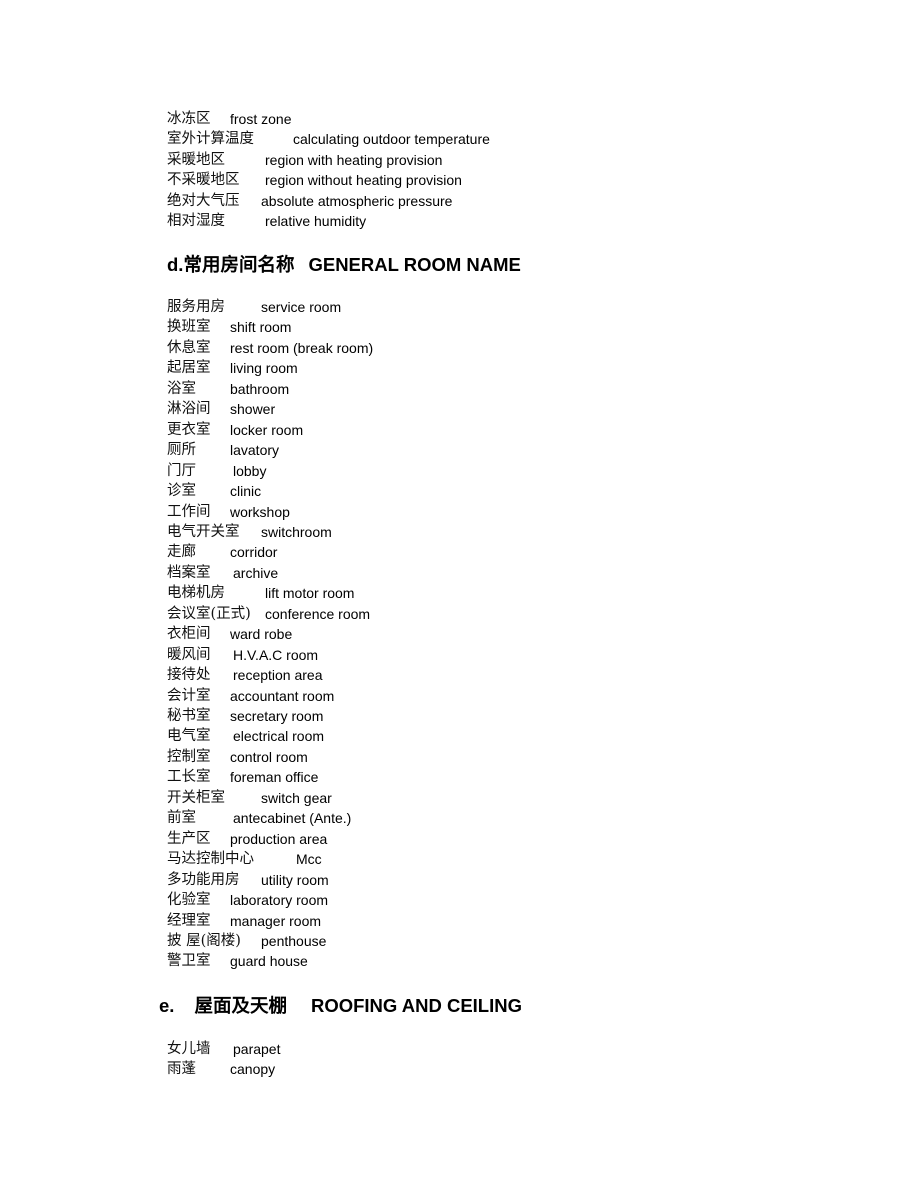 The height and width of the screenshot is (1191, 920). What do you see at coordinates (301, 307) in the screenshot?
I see `term-en: service room` at bounding box center [301, 307].